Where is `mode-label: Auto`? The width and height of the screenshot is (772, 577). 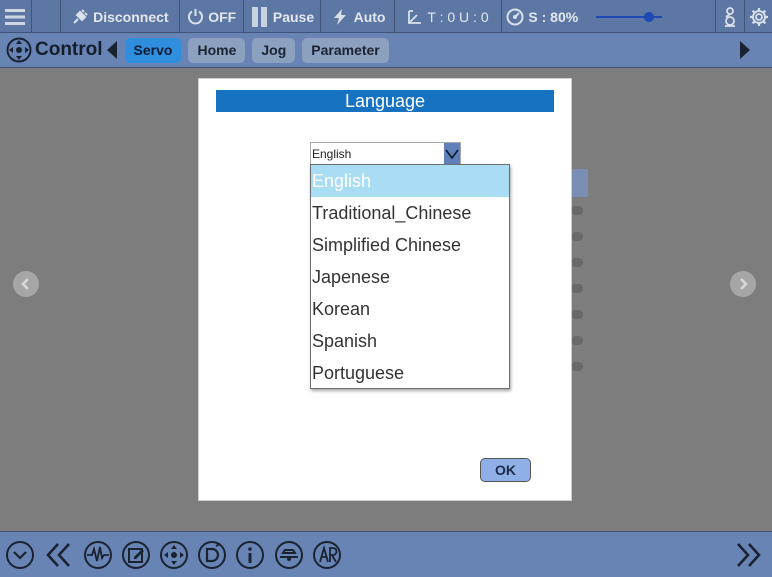 mode-label: Auto is located at coordinates (369, 16).